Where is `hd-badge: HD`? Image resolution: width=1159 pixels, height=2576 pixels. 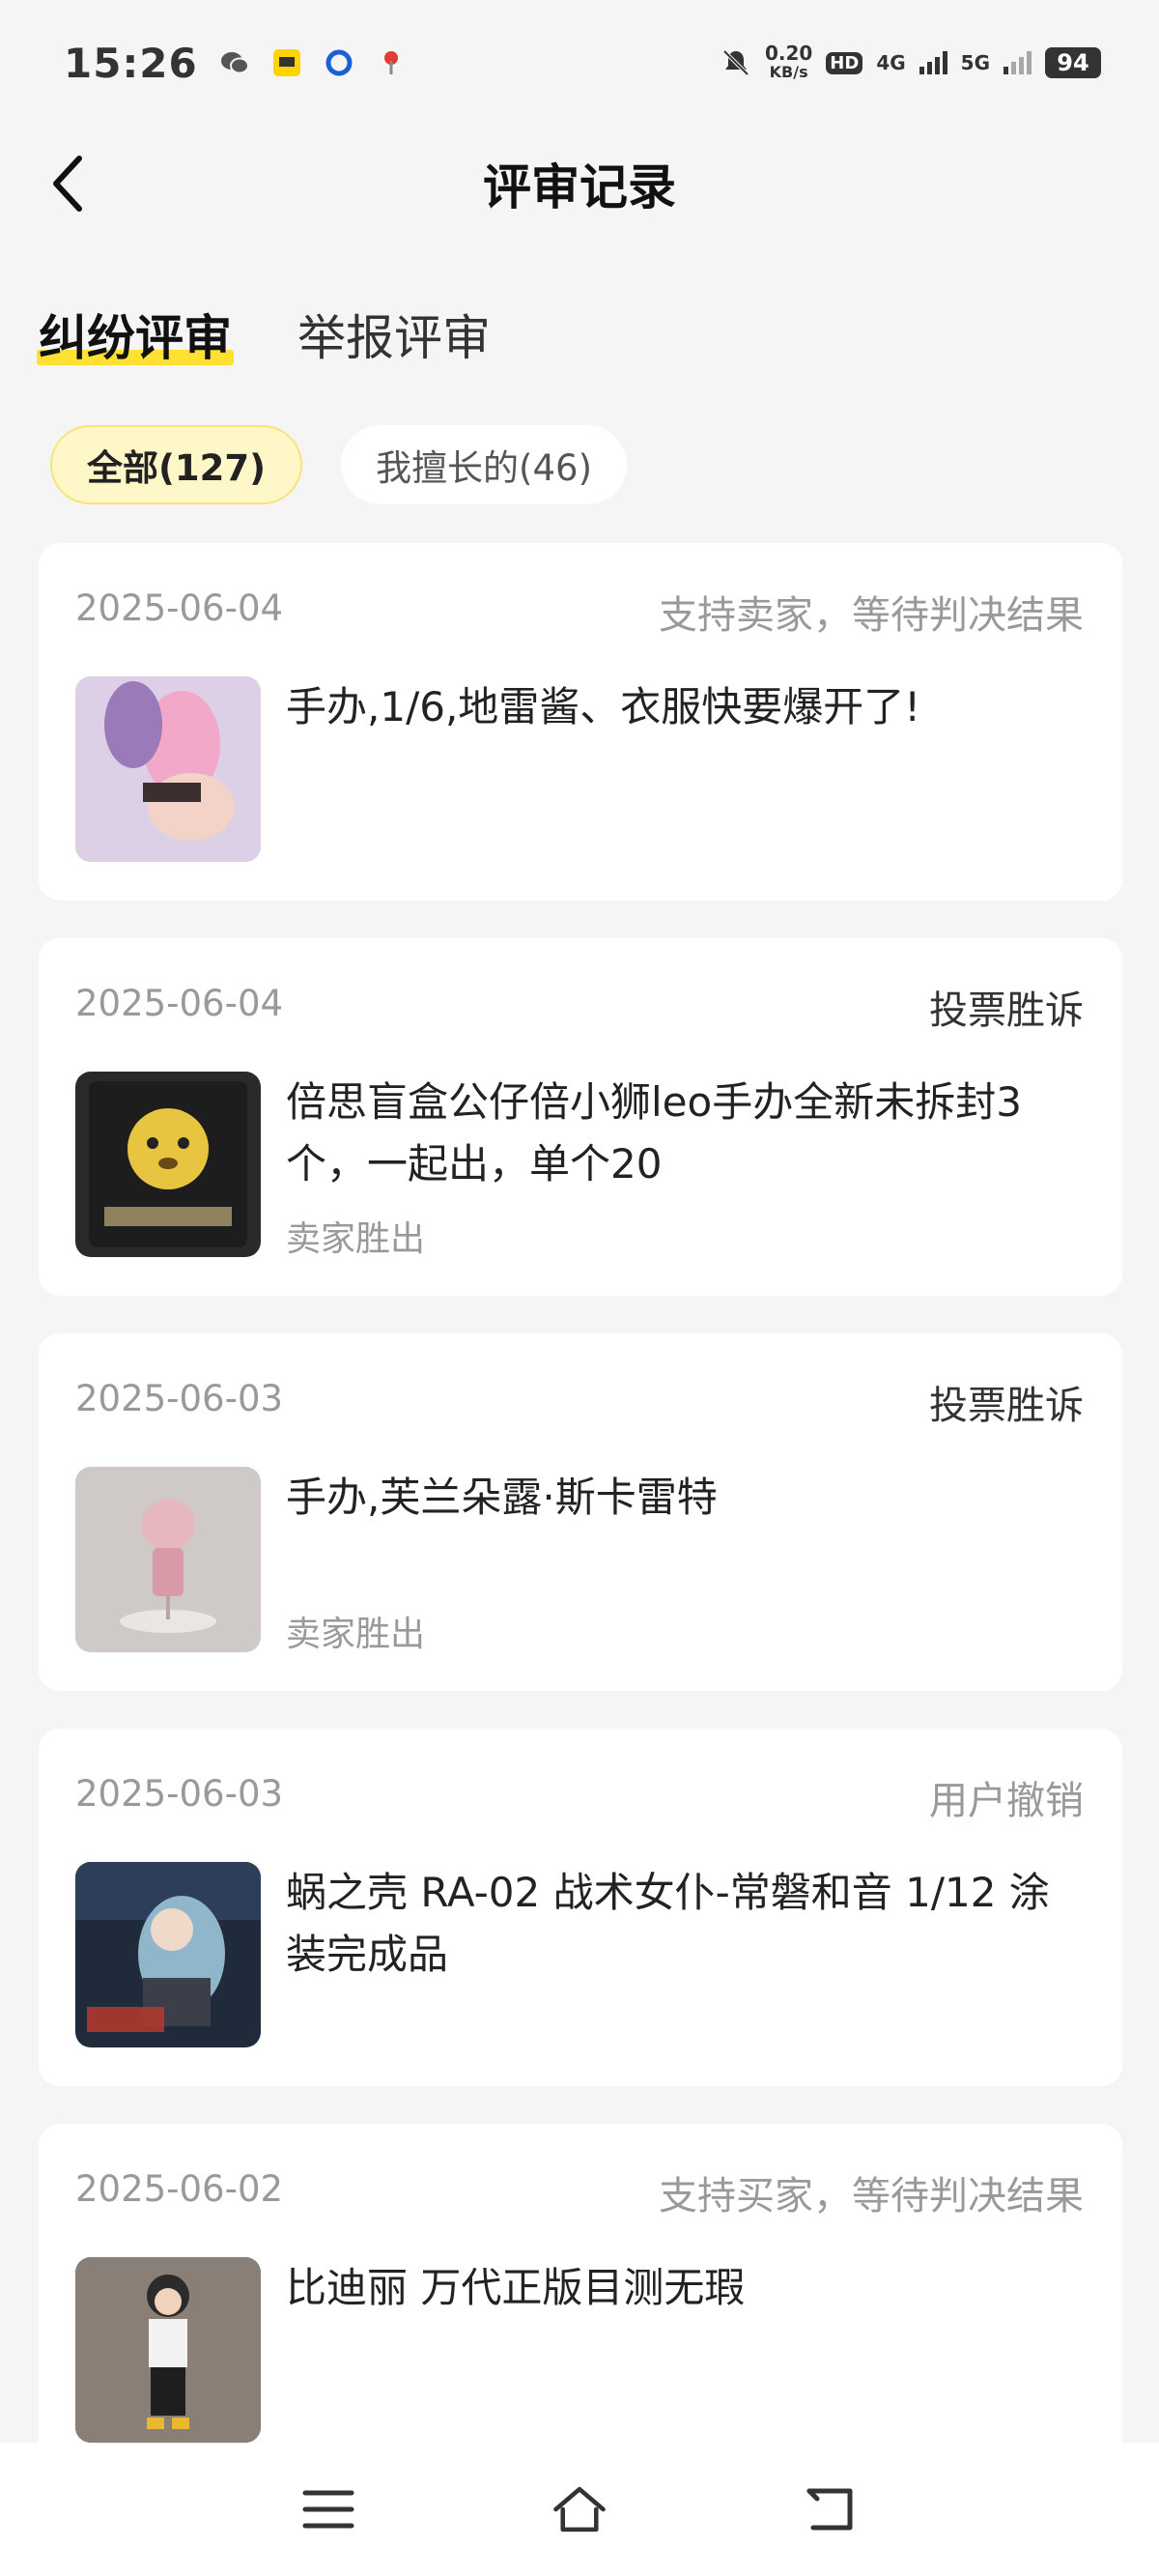
hd-badge: HD is located at coordinates (844, 63).